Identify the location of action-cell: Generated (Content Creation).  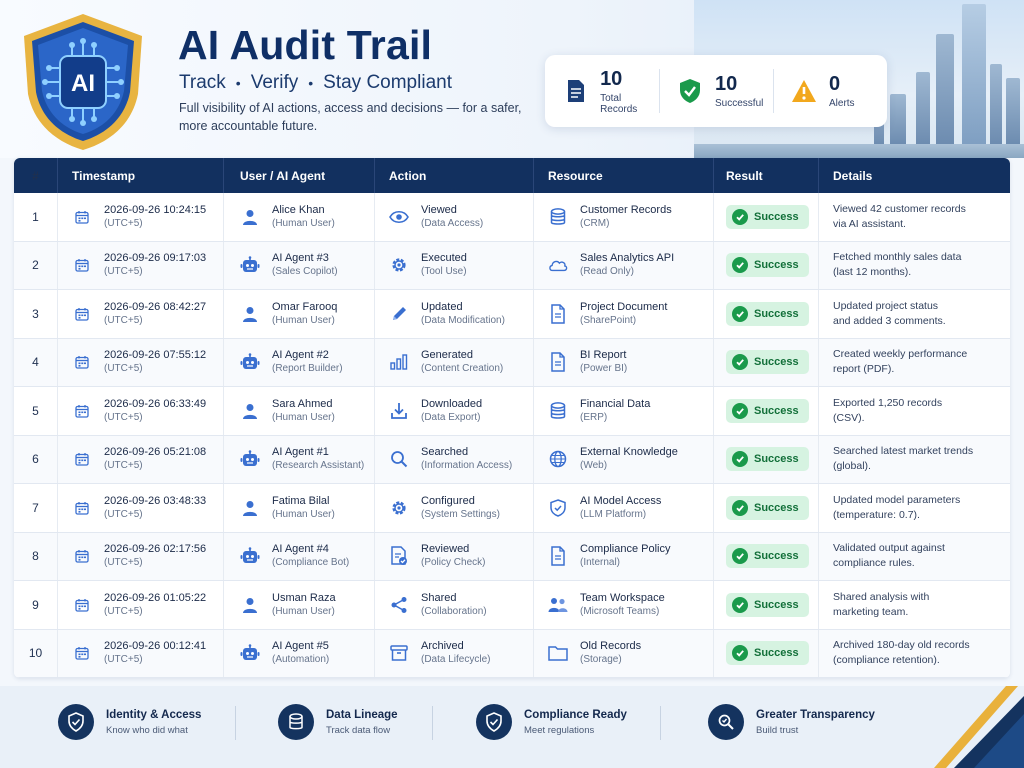
(454, 362).